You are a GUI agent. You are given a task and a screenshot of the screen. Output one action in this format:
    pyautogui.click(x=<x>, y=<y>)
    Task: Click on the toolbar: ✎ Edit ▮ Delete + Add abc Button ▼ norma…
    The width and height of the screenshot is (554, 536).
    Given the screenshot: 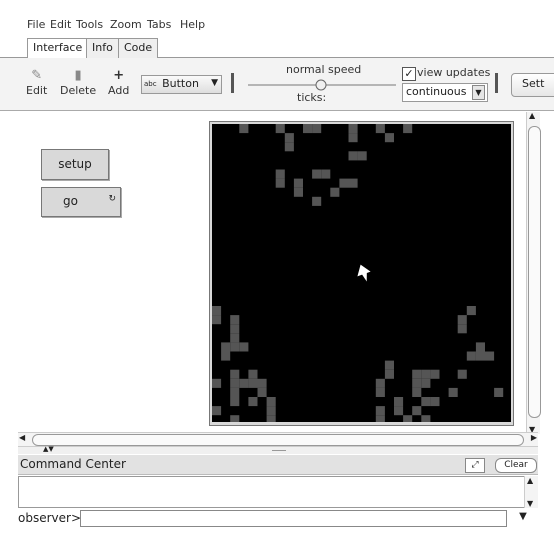 What is the action you would take?
    pyautogui.click(x=277, y=84)
    